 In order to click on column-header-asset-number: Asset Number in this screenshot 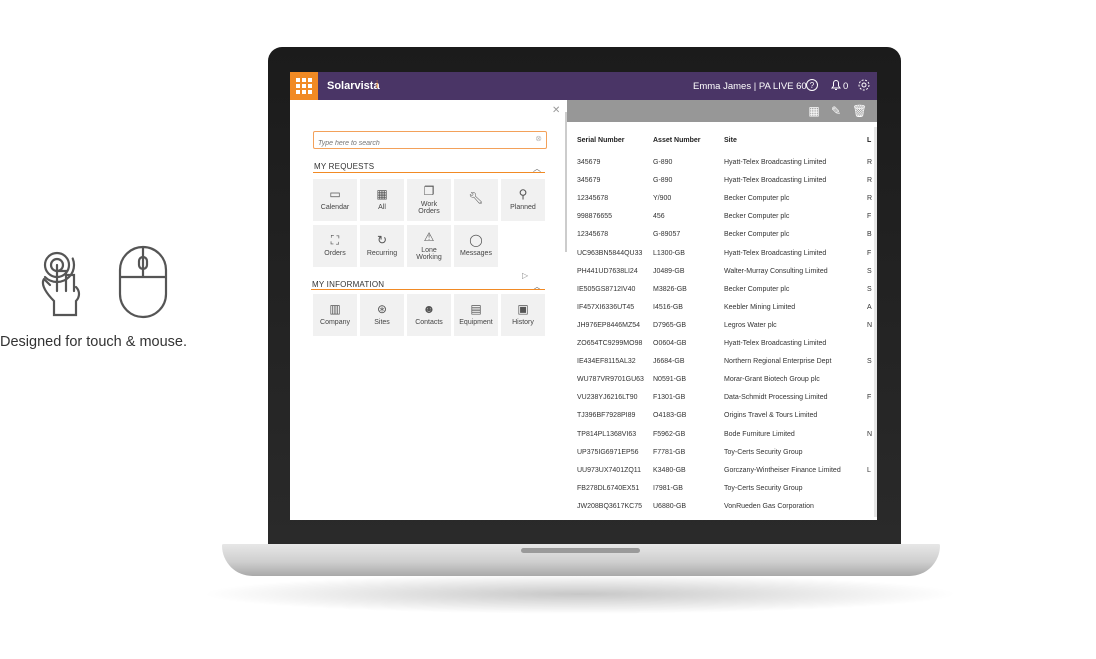, I will do `click(676, 140)`.